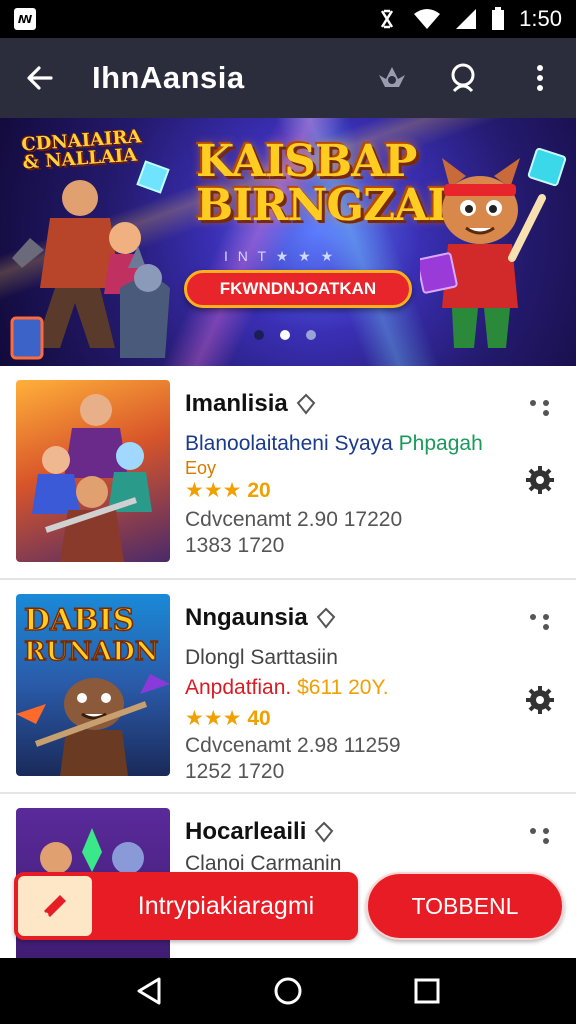  I want to click on badge-star-icon, so click(392, 77).